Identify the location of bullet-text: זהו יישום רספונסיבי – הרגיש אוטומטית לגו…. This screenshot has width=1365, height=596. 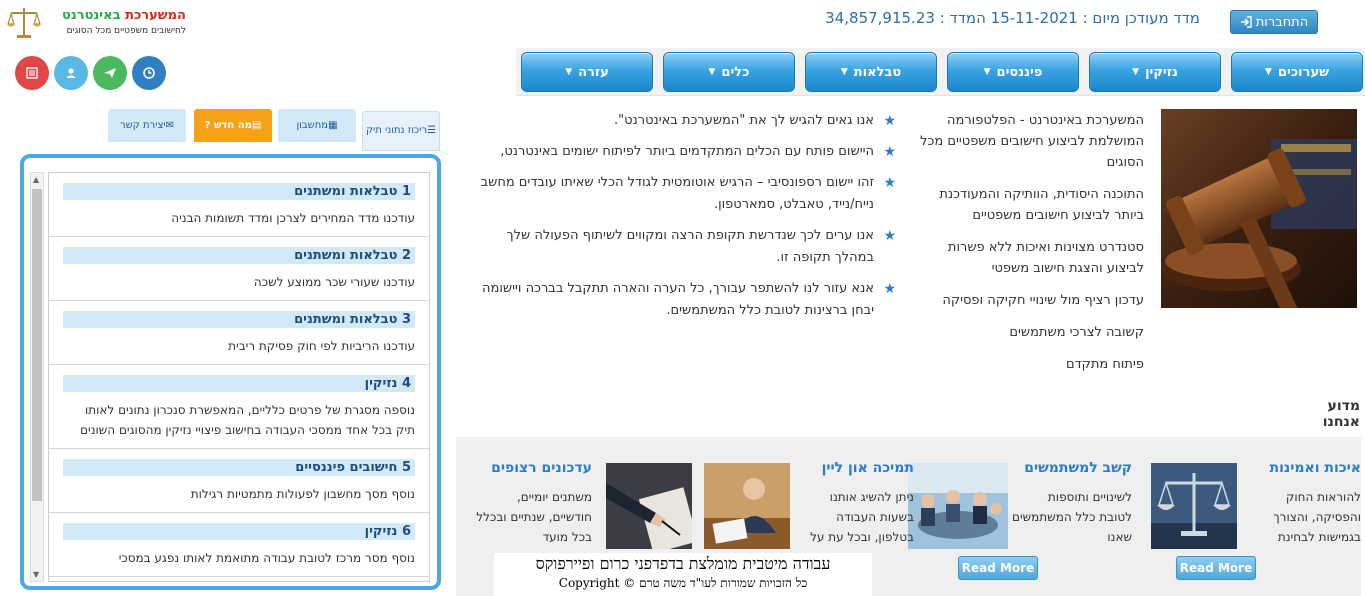
(677, 193).